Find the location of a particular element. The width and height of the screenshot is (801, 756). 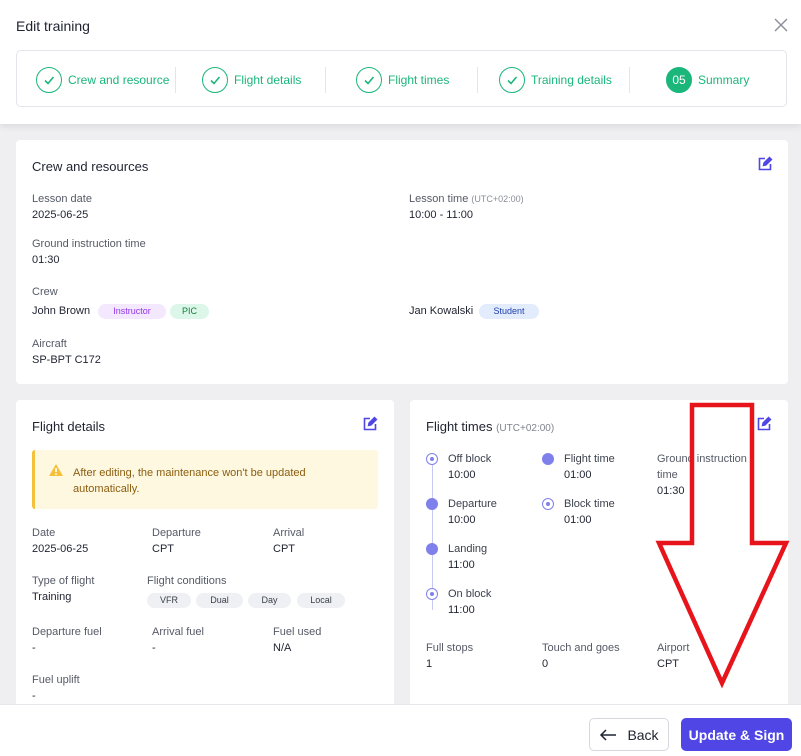

step-crew-and-resource: Crew and resource is located at coordinates (102, 79).